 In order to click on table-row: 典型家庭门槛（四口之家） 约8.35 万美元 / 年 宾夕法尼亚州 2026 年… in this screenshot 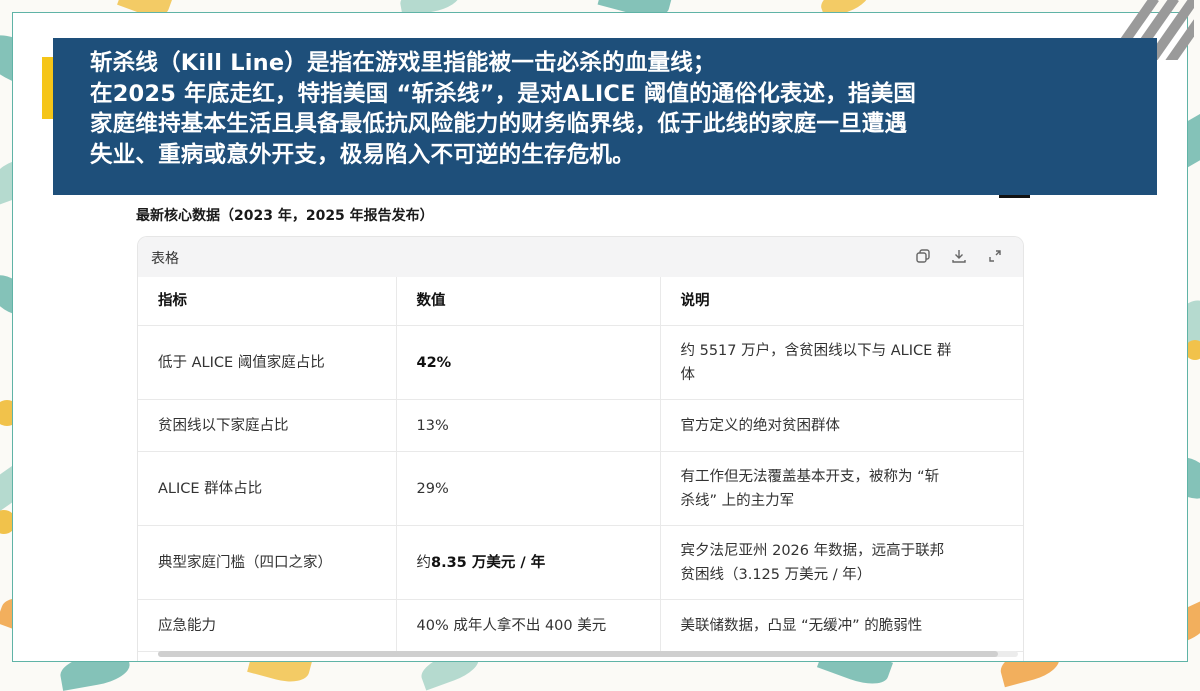, I will do `click(580, 562)`.